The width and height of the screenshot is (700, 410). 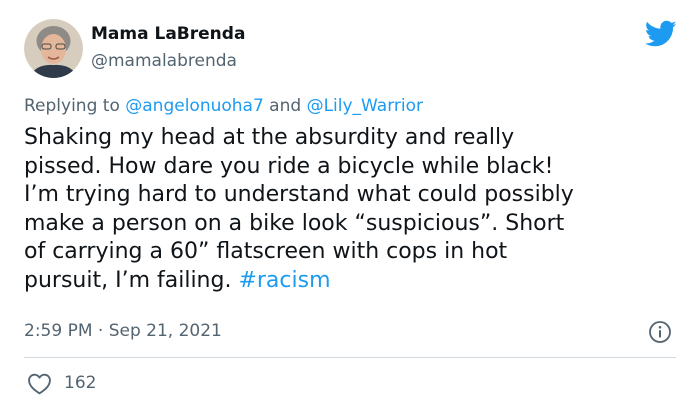 I want to click on mention-link: @Lily_Warrior, so click(x=365, y=106).